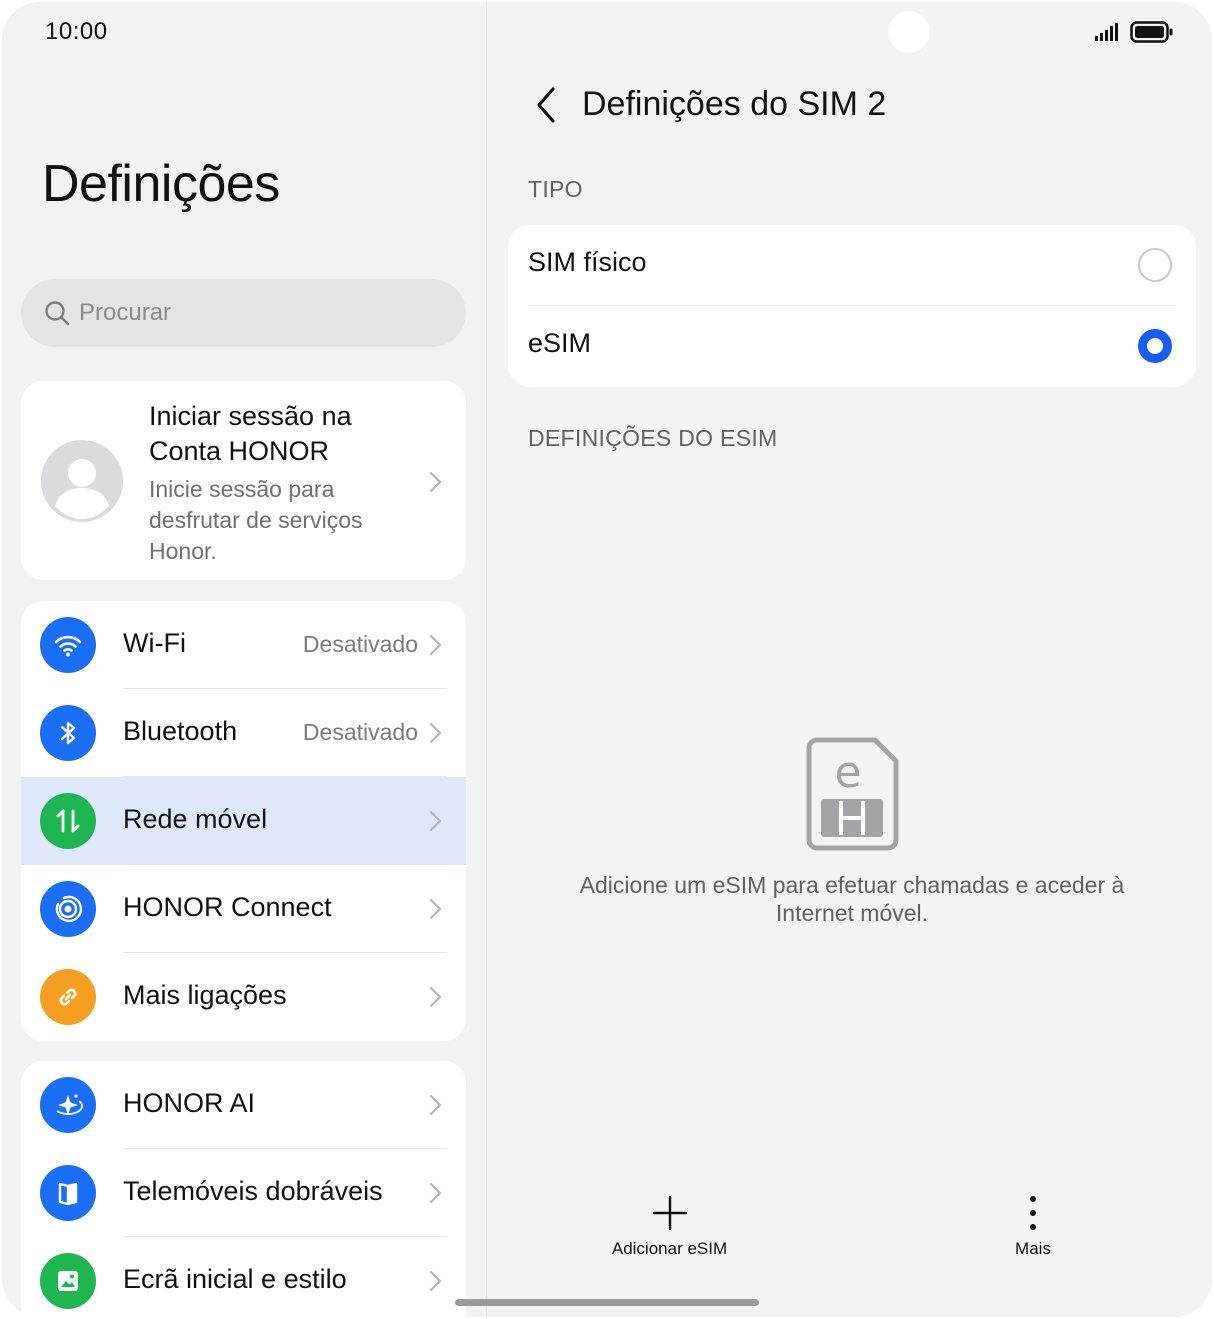  I want to click on foldable-phones-label: Telemóveis dobráveis, so click(253, 1191).